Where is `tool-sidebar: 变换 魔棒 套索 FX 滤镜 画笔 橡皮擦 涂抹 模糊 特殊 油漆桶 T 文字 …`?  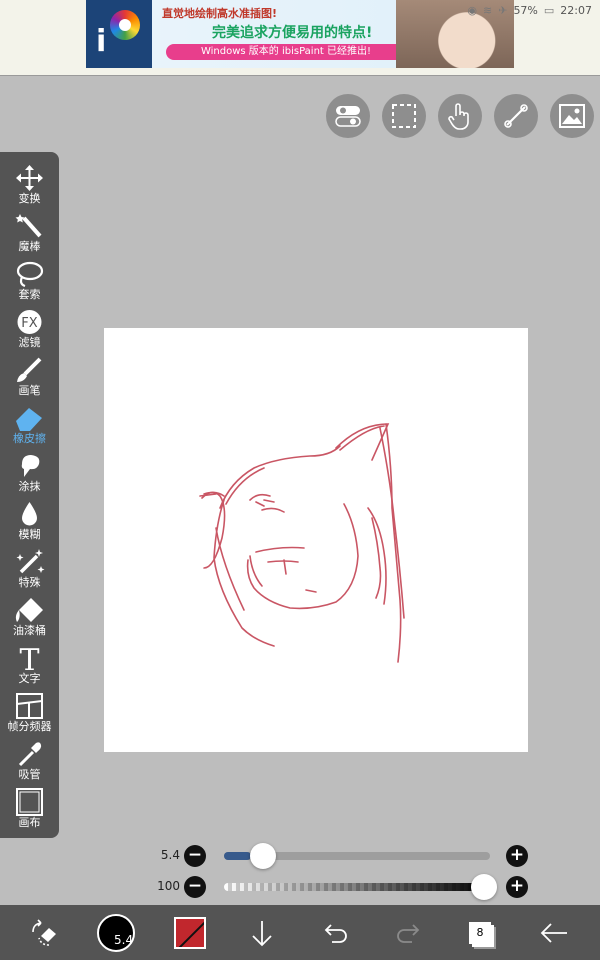 tool-sidebar: 变换 魔棒 套索 FX 滤镜 画笔 橡皮擦 涂抹 模糊 特殊 油漆桶 T 文字 … is located at coordinates (29, 495).